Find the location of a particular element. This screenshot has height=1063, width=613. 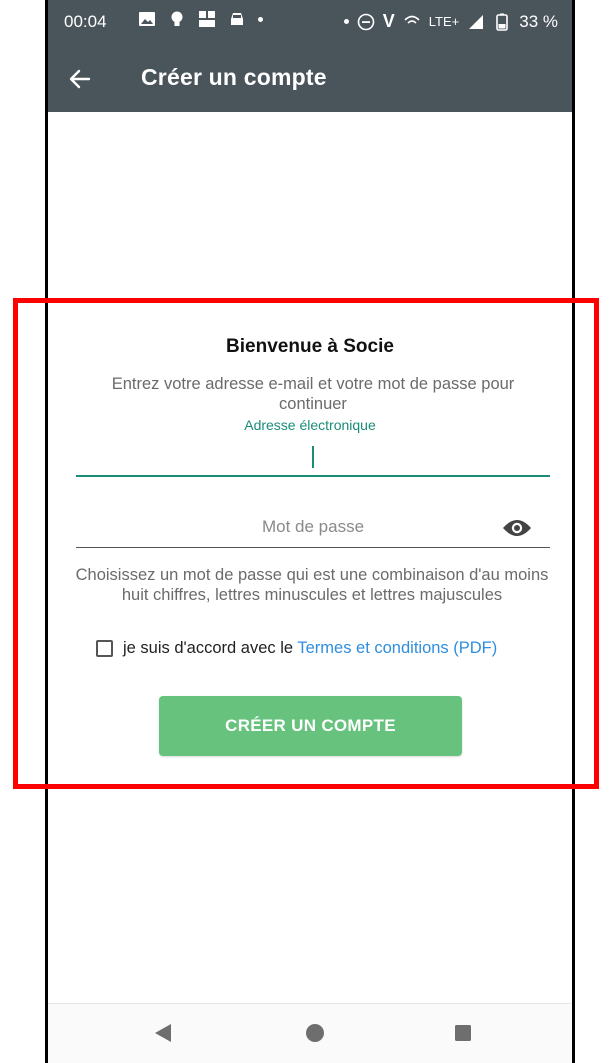

back-button is located at coordinates (80, 79).